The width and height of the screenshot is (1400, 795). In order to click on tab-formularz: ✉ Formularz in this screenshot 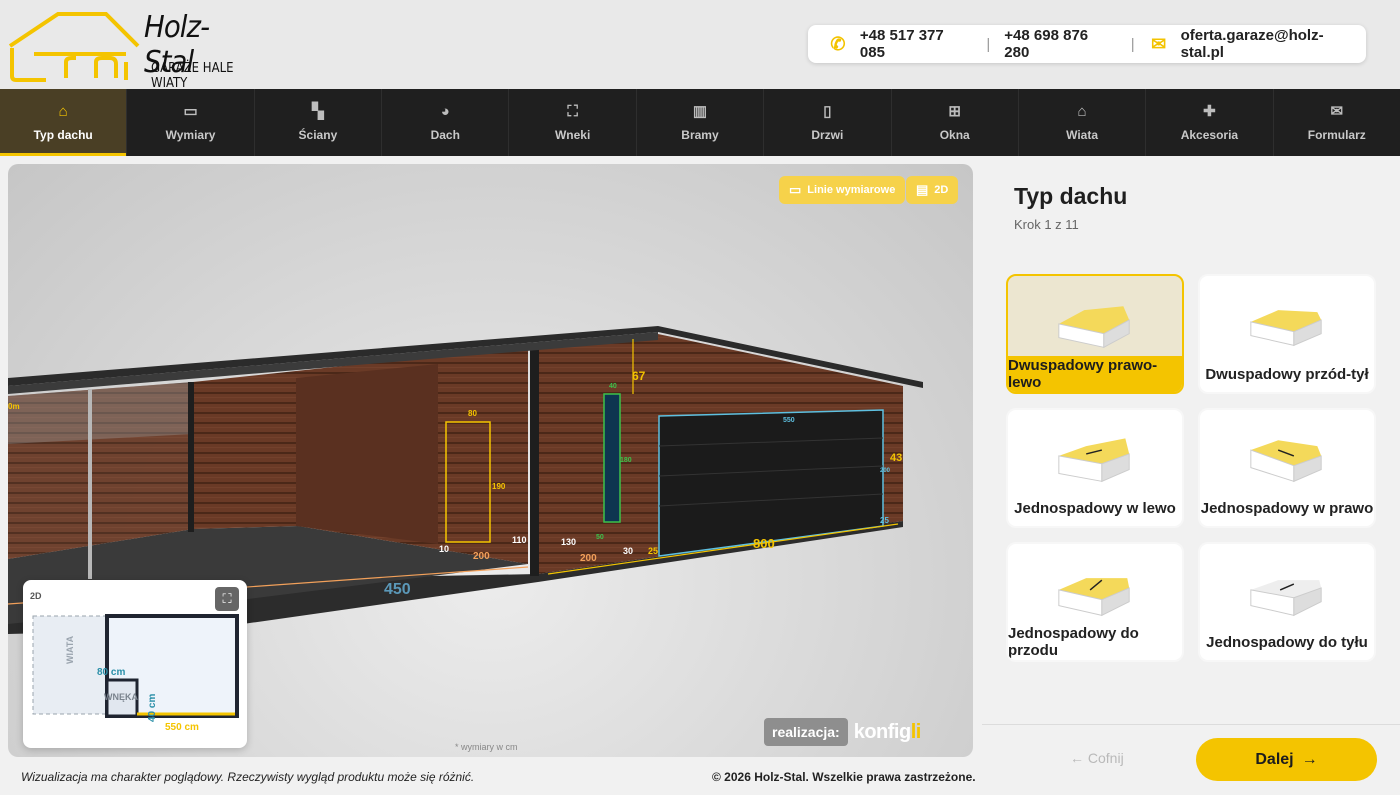, I will do `click(1337, 122)`.